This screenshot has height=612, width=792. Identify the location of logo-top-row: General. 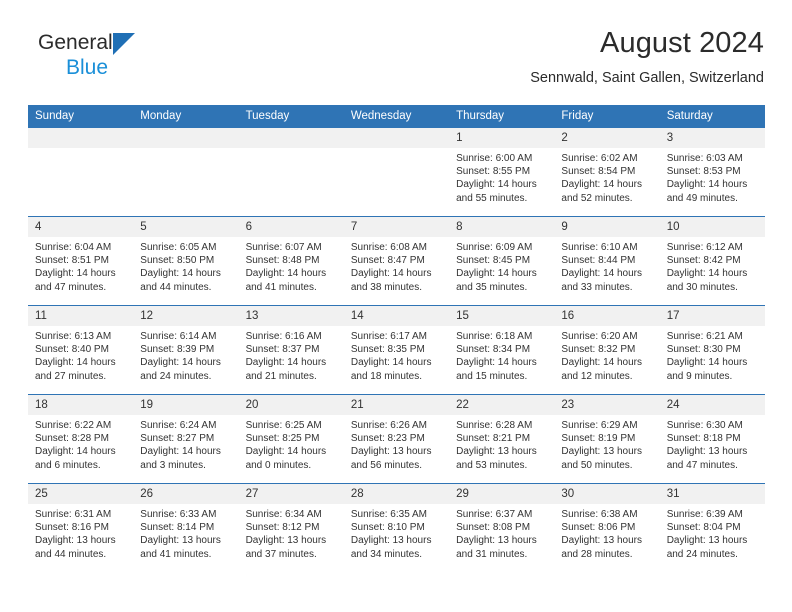
(128, 44).